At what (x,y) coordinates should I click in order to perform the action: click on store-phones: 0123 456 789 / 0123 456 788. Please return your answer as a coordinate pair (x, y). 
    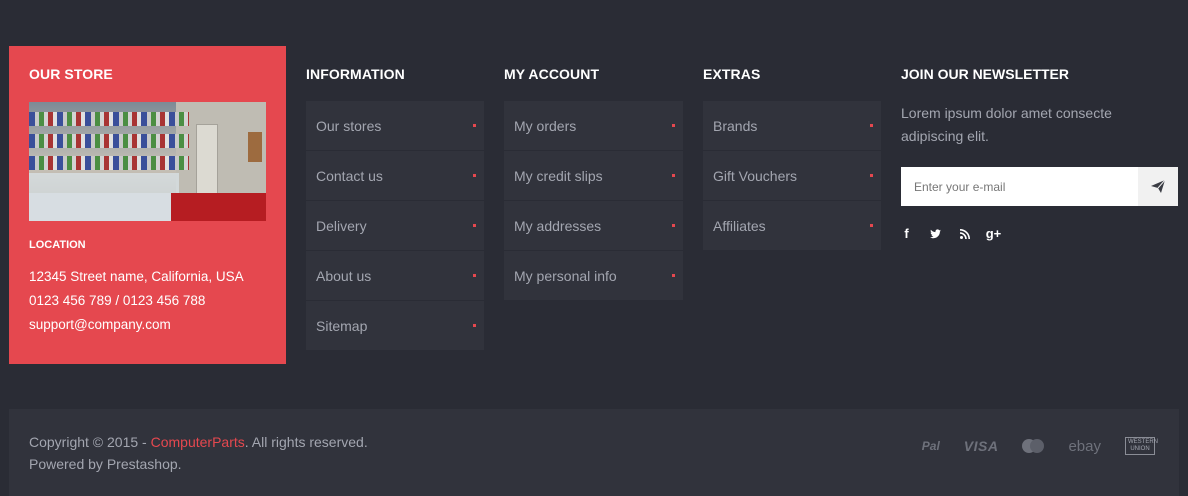
    Looking at the image, I should click on (117, 300).